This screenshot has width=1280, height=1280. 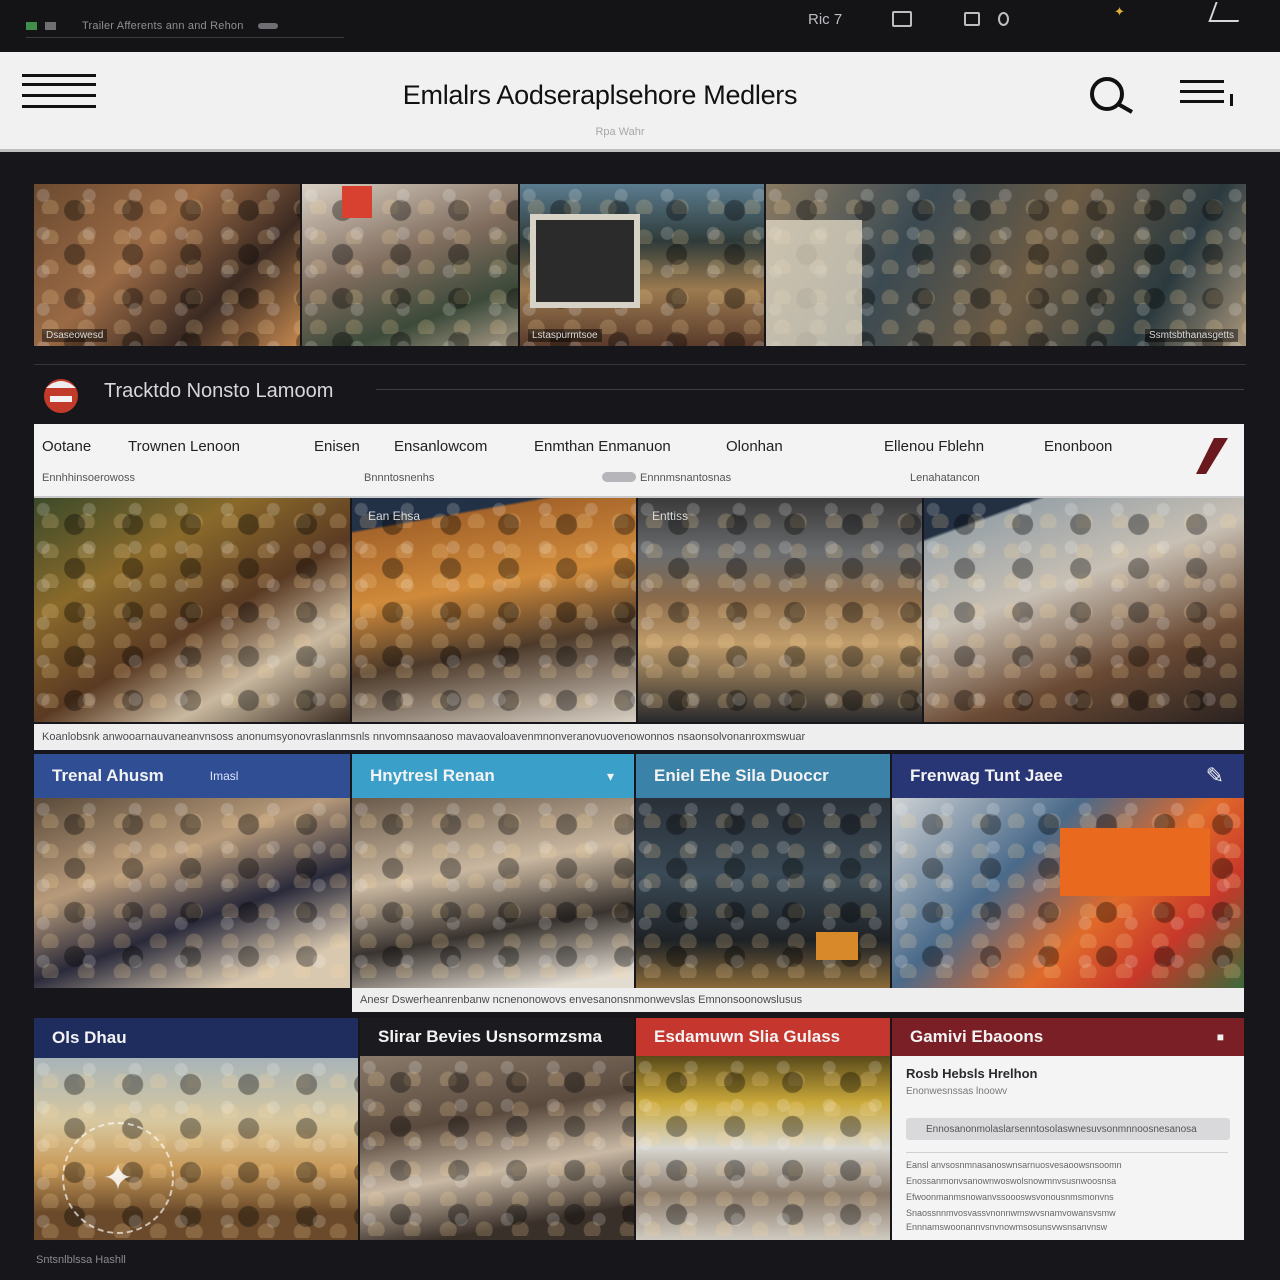 I want to click on article-row: Snaossnnmvosvassvnonnwmswvsnamvowansvsmw, so click(x=1011, y=1213).